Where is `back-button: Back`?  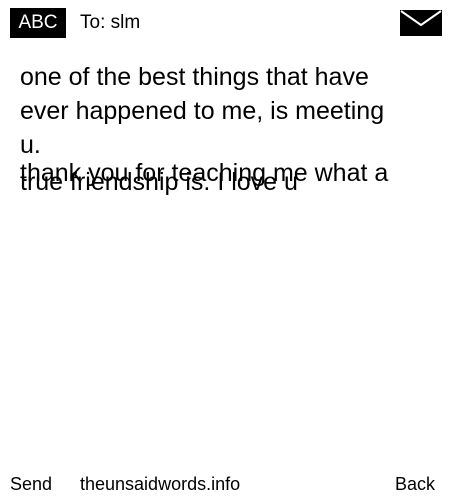
back-button: Back is located at coordinates (415, 484).